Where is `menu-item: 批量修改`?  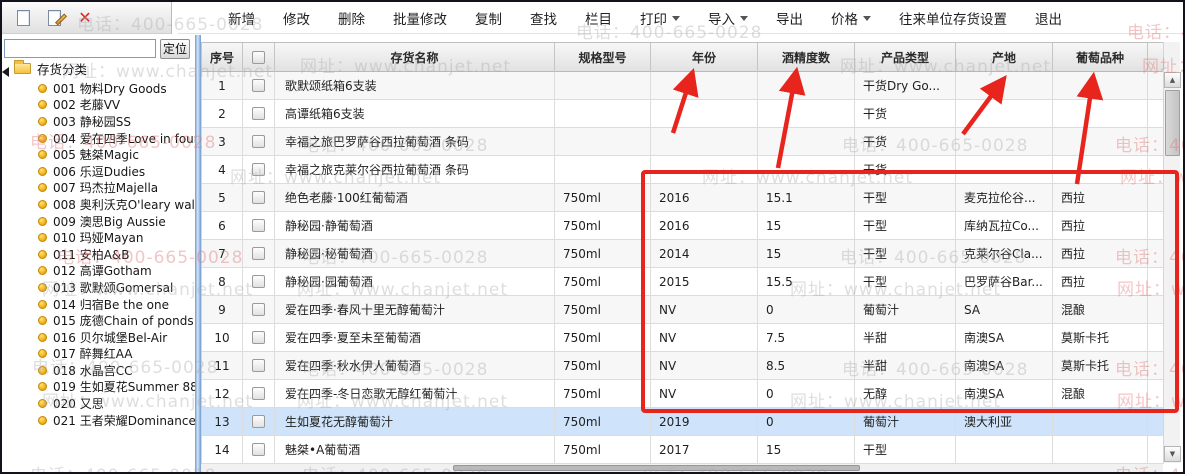 menu-item: 批量修改 is located at coordinates (420, 18).